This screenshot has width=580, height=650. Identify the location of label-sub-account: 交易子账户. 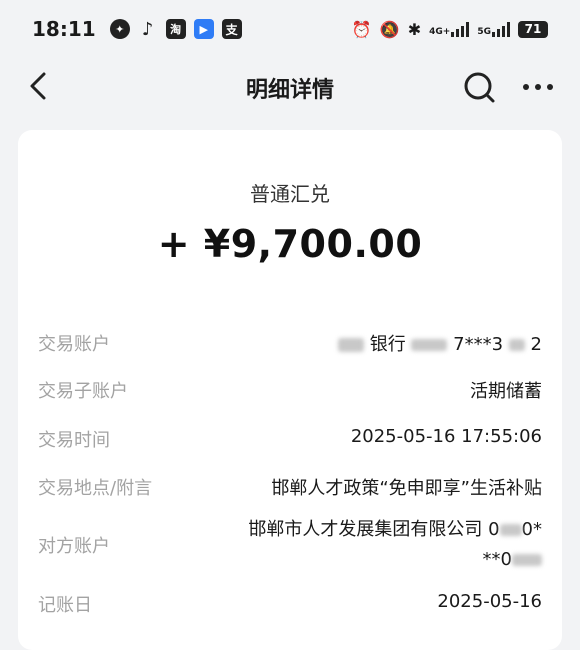
(83, 391).